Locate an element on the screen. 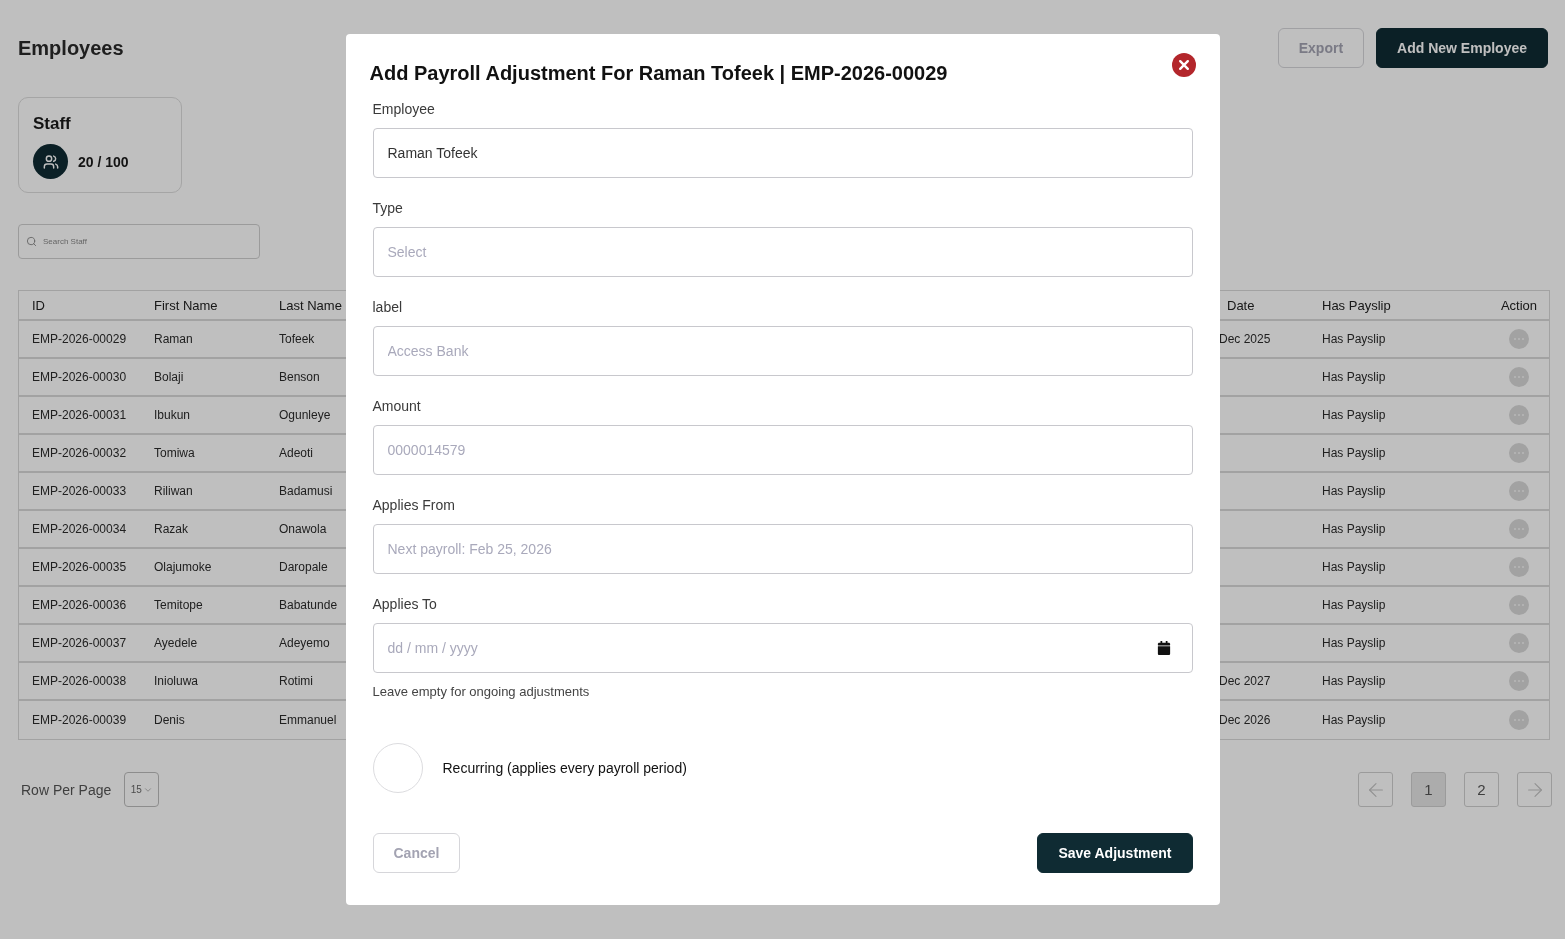 The image size is (1565, 939). table-cell: Ogunleye is located at coordinates (305, 415).